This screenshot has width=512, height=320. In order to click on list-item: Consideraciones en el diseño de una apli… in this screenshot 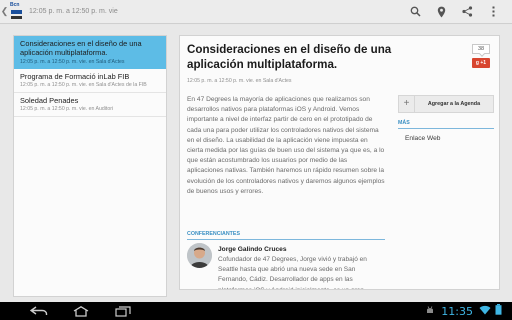, I will do `click(90, 52)`.